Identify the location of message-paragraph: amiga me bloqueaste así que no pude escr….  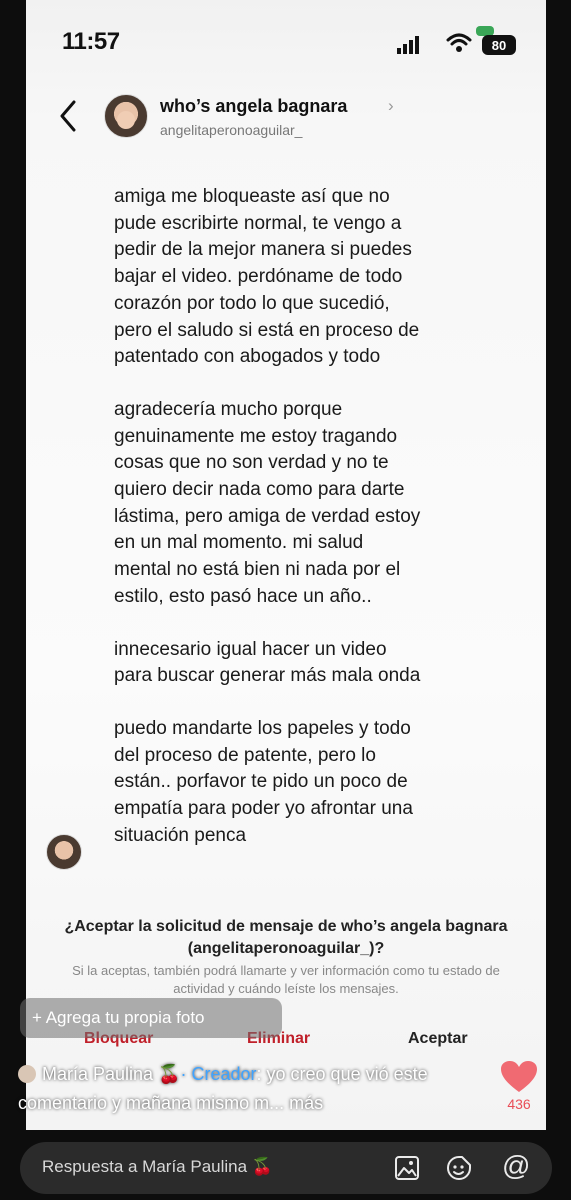
(267, 277).